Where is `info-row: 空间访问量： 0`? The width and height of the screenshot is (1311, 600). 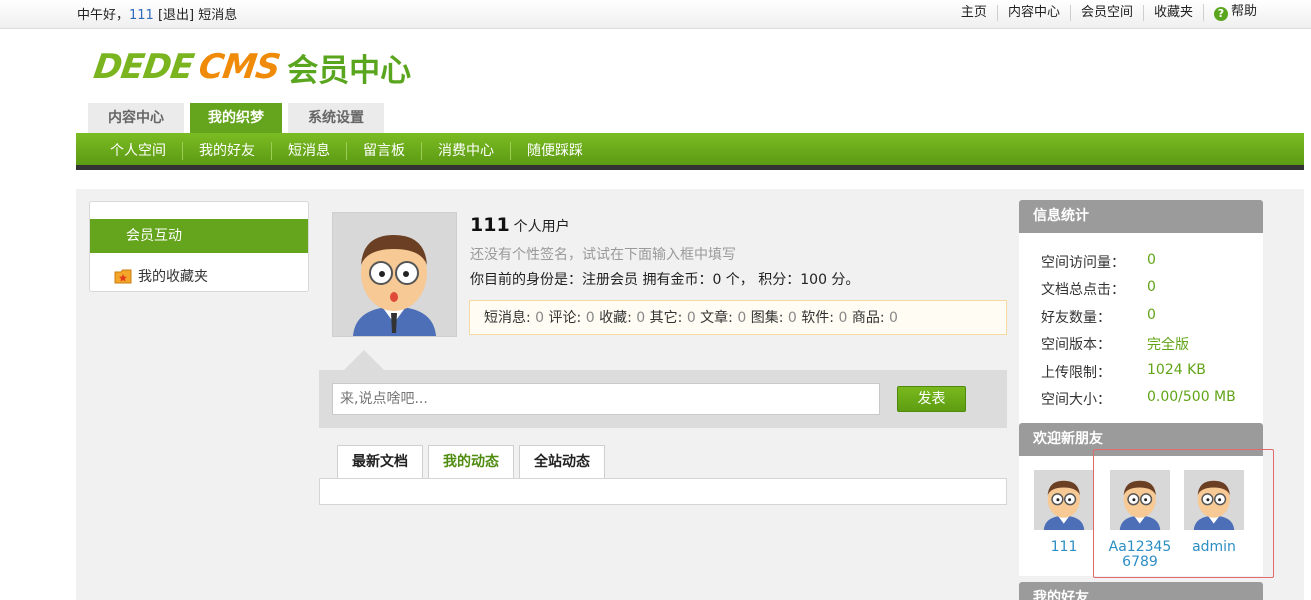
info-row: 空间访问量： 0 is located at coordinates (1098, 261).